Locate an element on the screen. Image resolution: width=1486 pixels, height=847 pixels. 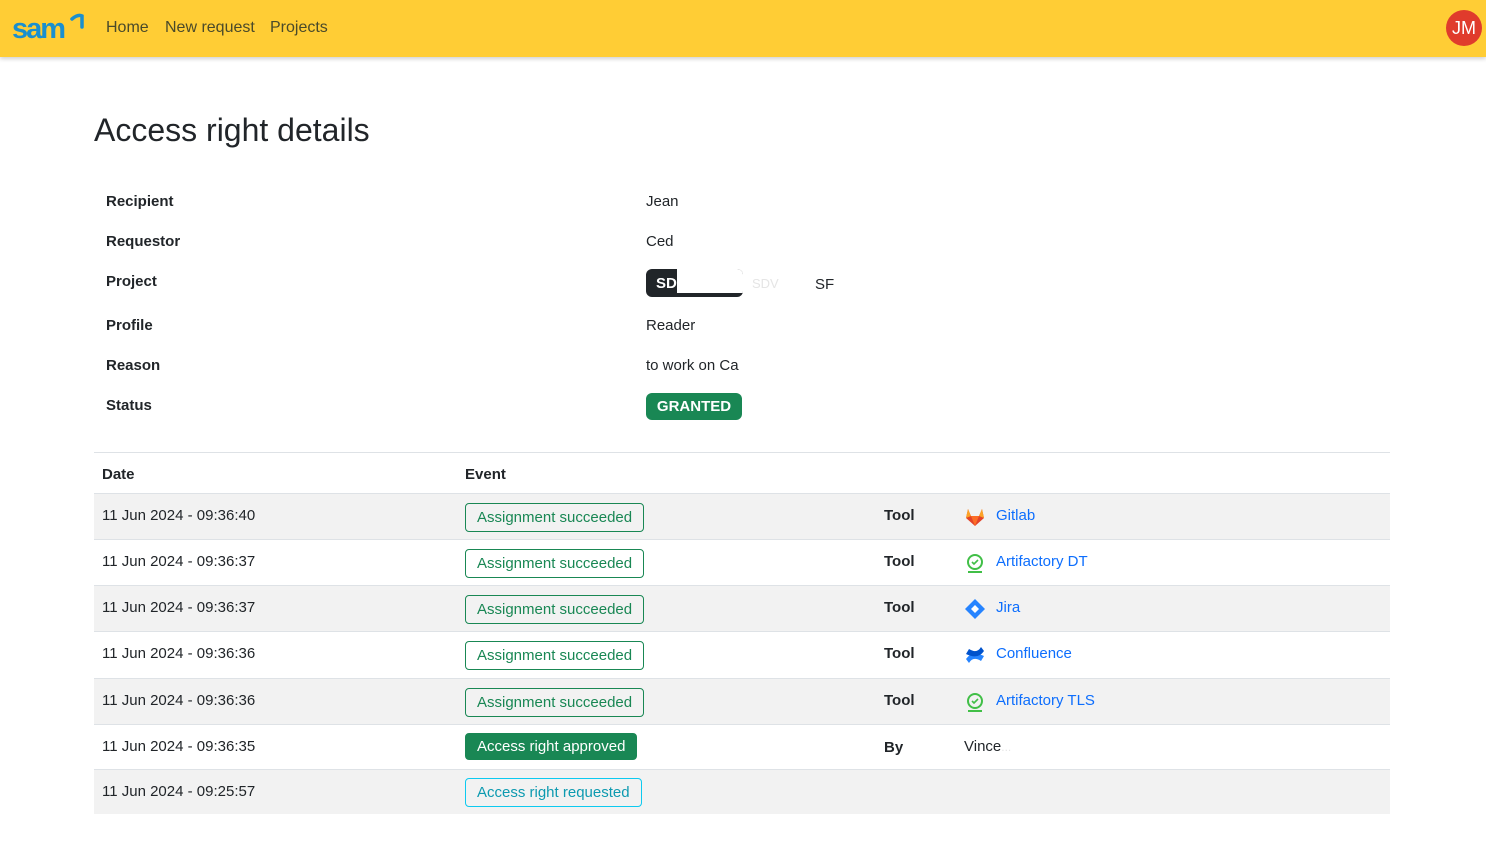
redaction-mask is located at coordinates (710, 281).